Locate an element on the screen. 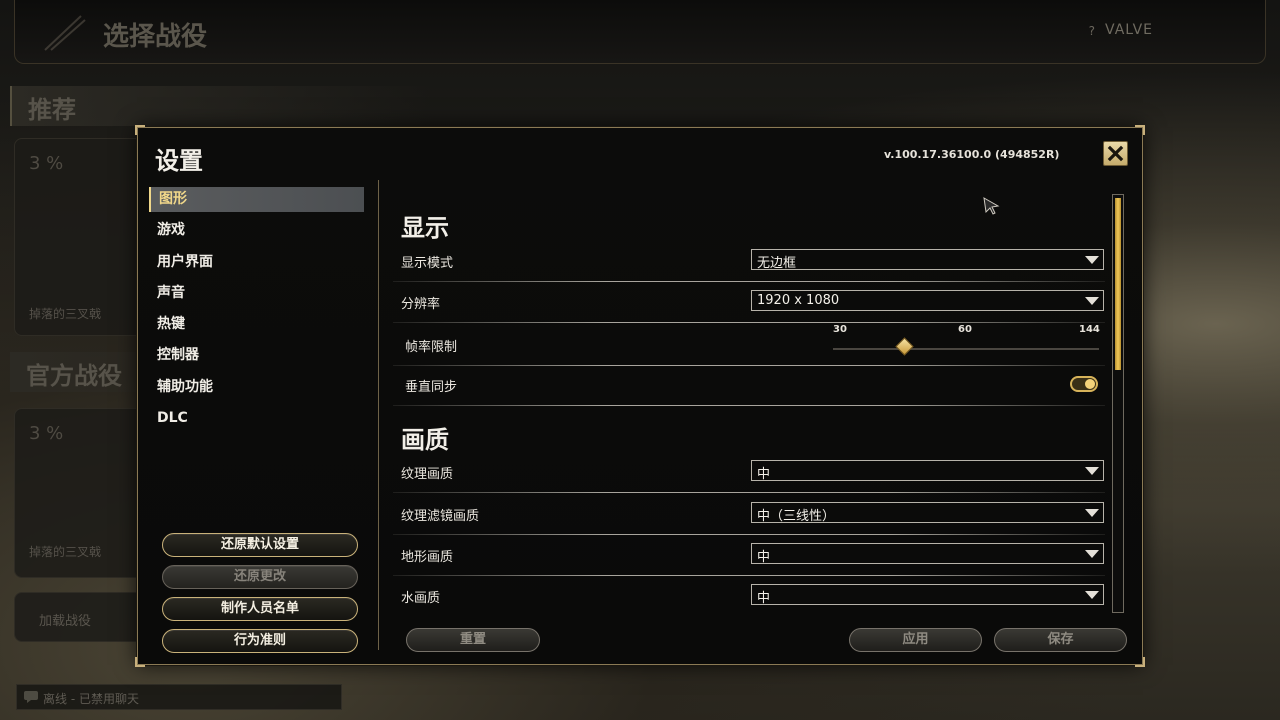 Image resolution: width=1280 pixels, height=720 pixels. texture-quality-dropdown: 中 is located at coordinates (927, 471).